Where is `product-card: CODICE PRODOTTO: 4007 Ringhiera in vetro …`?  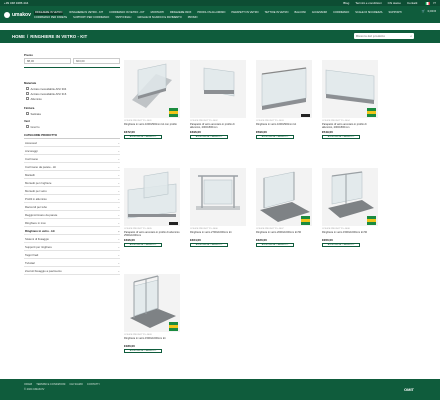
product-card: CODICE PRODOTTO: 4007 Ringhiera in vetro … is located at coordinates (284, 208).